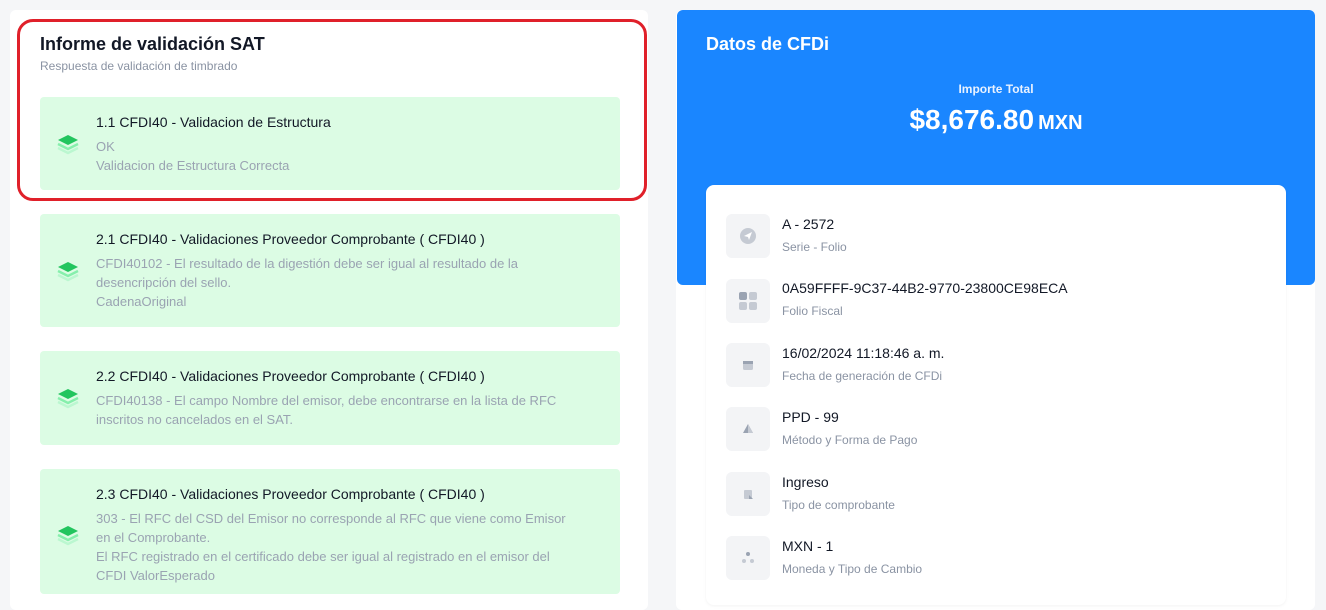 Image resolution: width=1326 pixels, height=610 pixels. What do you see at coordinates (153, 537) in the screenshot?
I see `validation-item-line: en el Comprobante.` at bounding box center [153, 537].